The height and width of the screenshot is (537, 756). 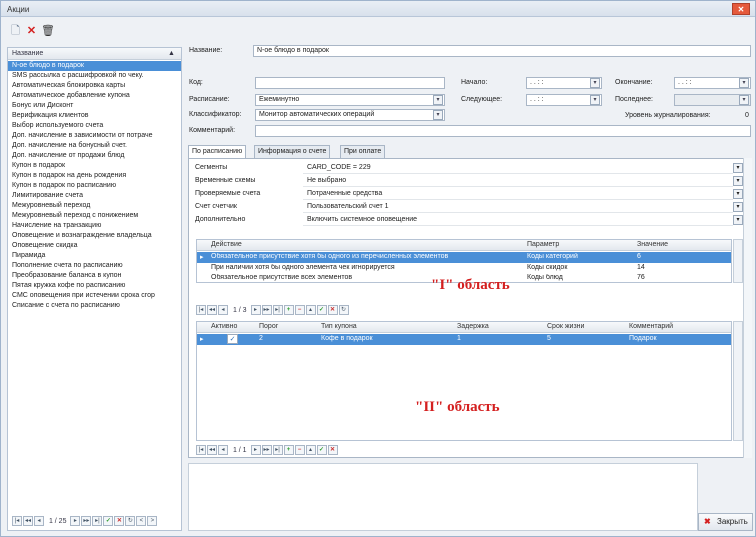 I want to click on schedule-field: Ежеминутно, so click(x=350, y=100).